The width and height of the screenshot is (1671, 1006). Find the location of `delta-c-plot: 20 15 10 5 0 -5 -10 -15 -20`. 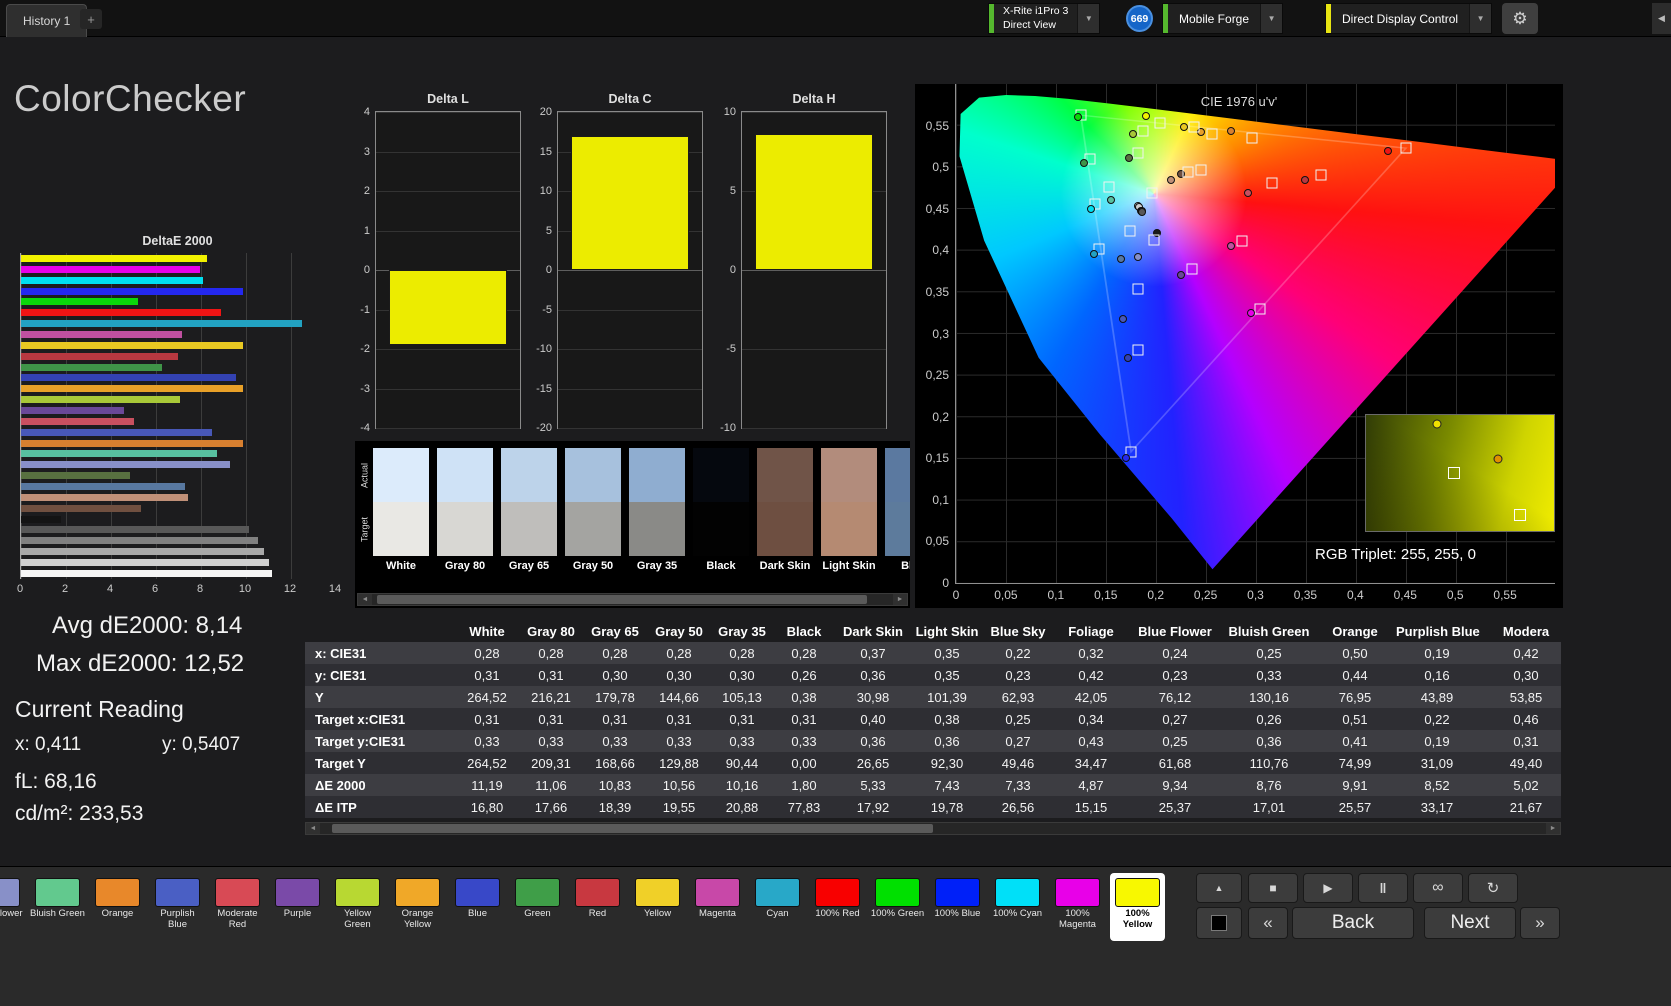

delta-c-plot: 20 15 10 5 0 -5 -10 -15 -20 is located at coordinates (619, 270).